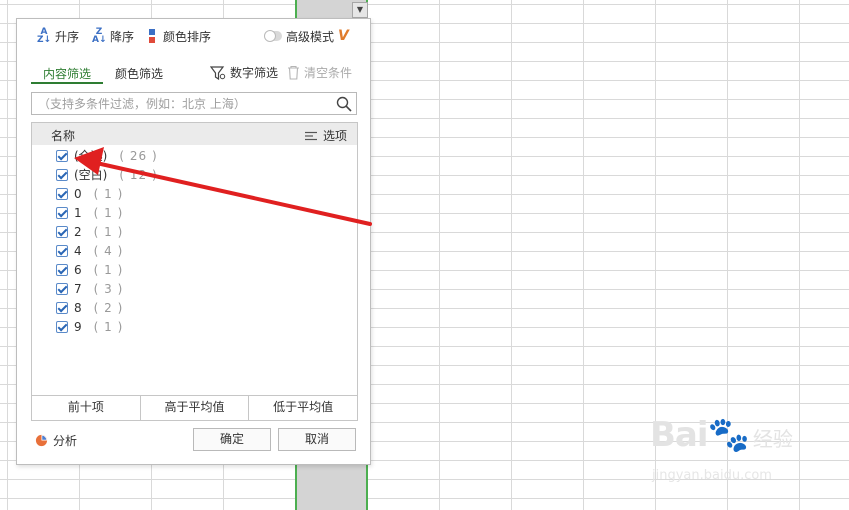 The height and width of the screenshot is (510, 849). Describe the element at coordinates (334, 136) in the screenshot. I see `list-options-label: 选项` at that location.